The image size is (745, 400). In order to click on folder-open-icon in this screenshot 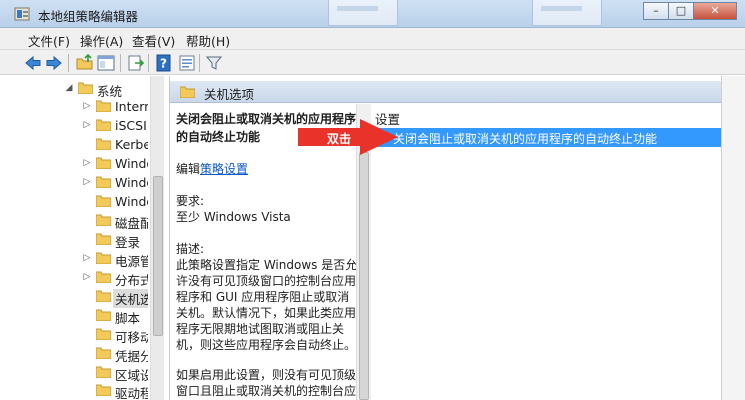, I will do `click(85, 88)`.